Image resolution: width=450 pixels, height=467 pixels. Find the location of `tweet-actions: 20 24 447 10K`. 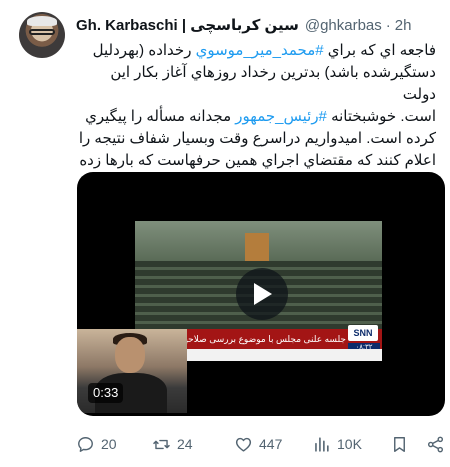

tweet-actions: 20 24 447 10K is located at coordinates (262, 444).